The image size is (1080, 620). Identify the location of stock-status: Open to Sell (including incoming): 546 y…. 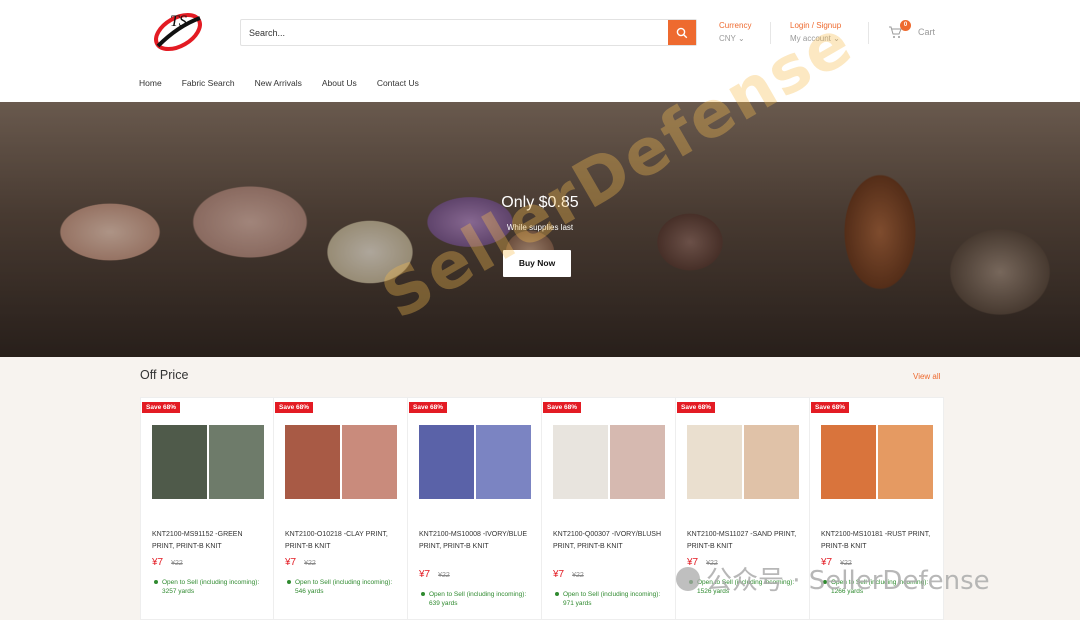
(344, 587).